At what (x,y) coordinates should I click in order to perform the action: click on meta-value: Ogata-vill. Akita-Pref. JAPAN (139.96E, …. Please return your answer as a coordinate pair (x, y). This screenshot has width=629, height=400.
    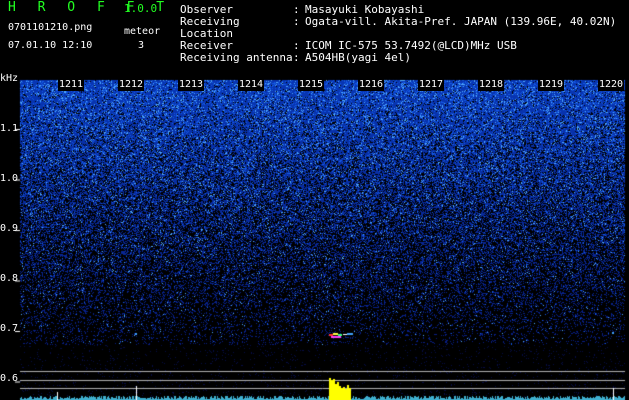
    Looking at the image, I should click on (461, 21).